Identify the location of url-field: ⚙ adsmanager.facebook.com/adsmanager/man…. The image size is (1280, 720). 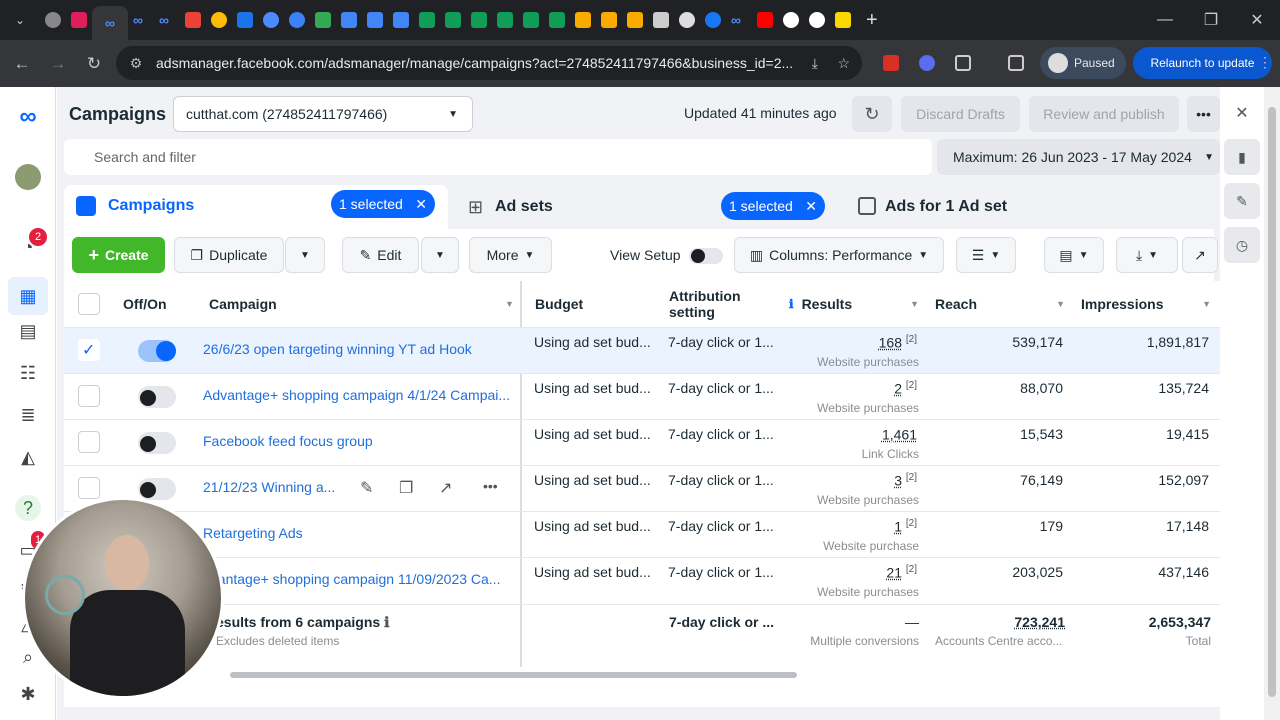
(489, 63).